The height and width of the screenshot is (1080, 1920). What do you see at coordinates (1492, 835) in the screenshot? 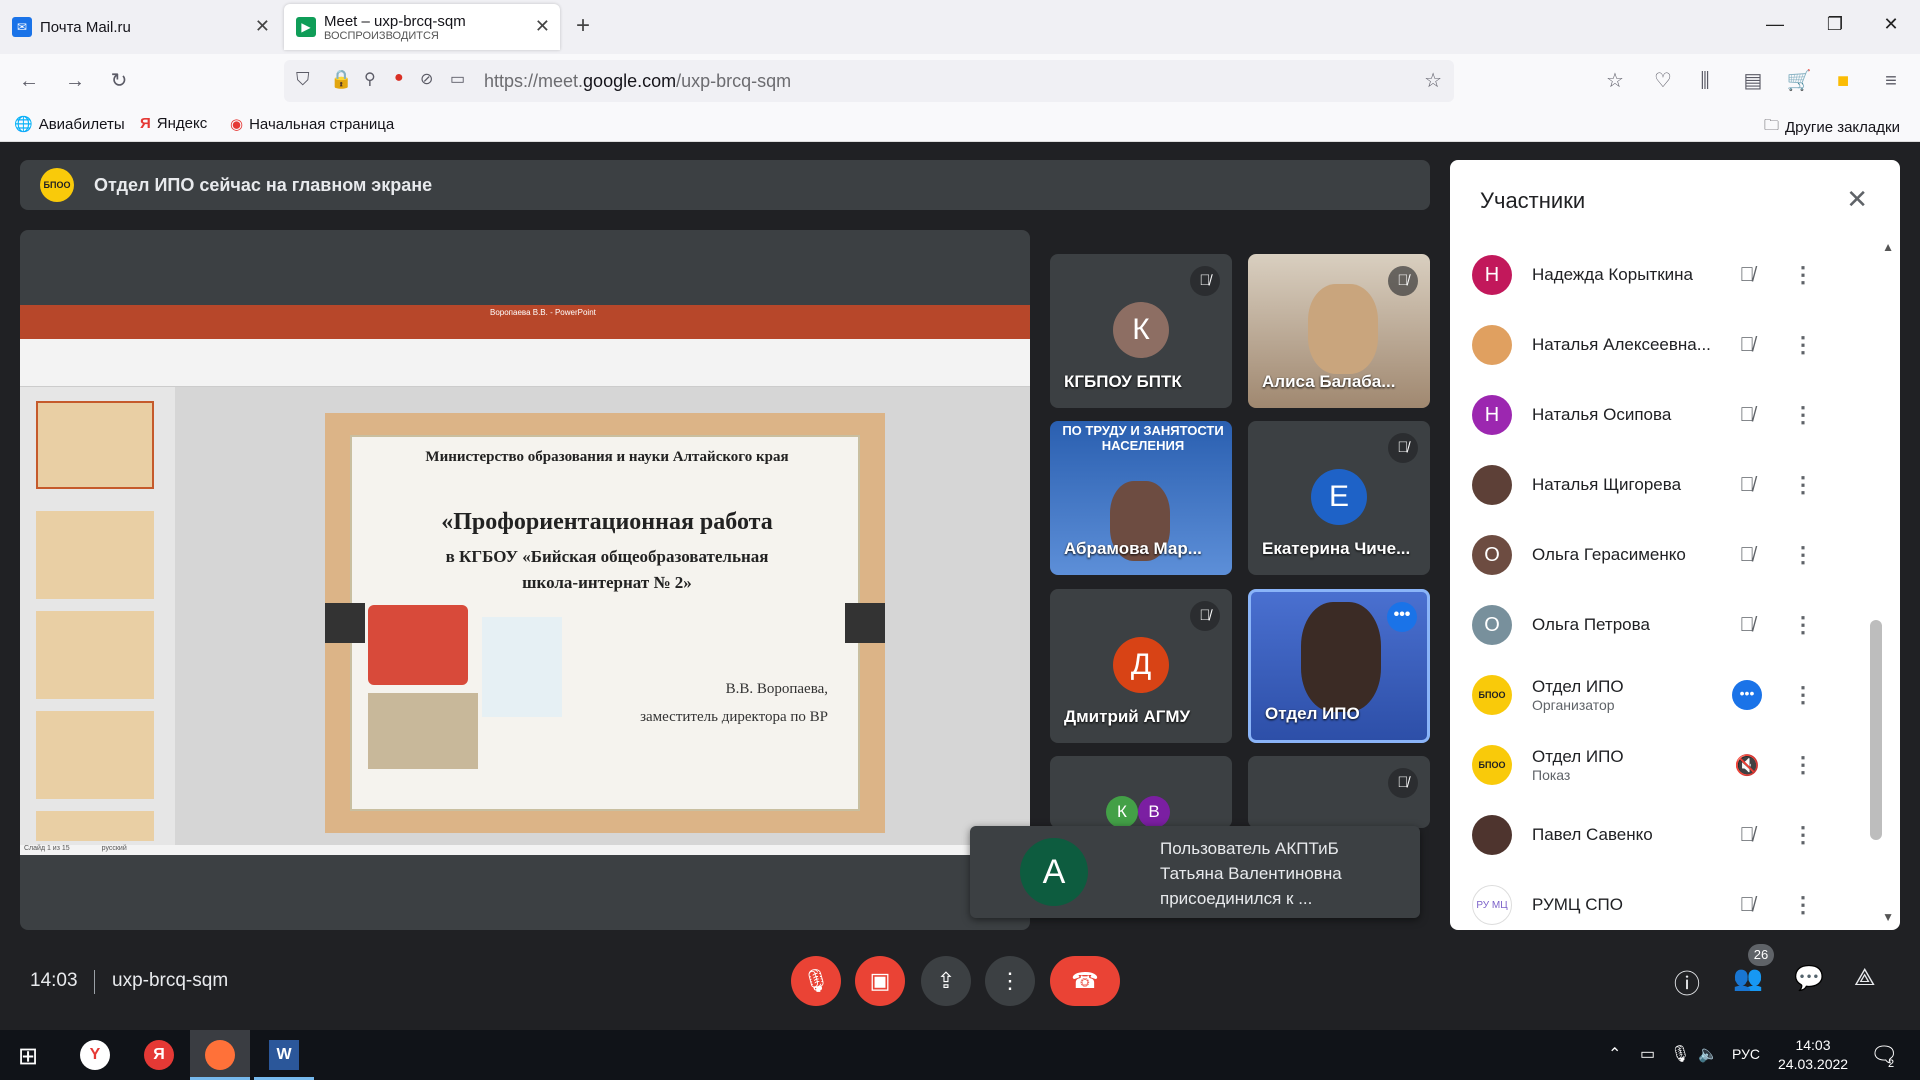
I see `avatar` at bounding box center [1492, 835].